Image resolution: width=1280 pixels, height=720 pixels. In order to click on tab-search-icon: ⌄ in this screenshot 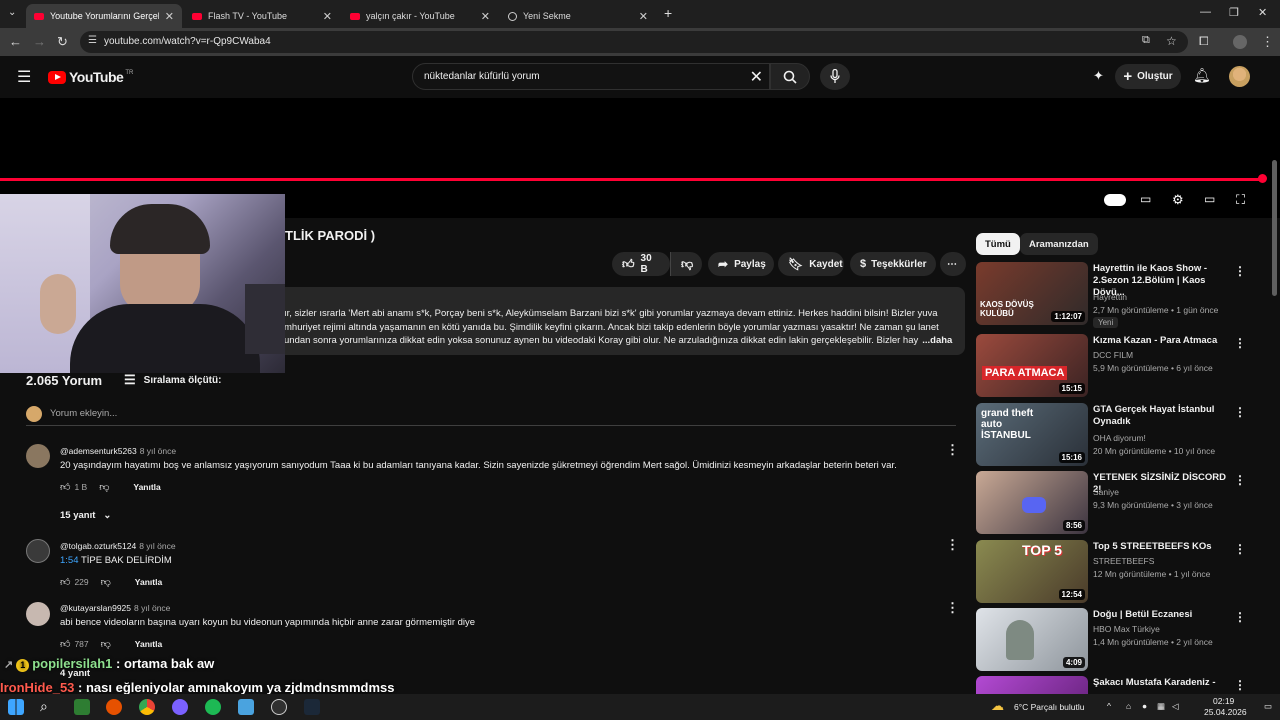, I will do `click(12, 12)`.